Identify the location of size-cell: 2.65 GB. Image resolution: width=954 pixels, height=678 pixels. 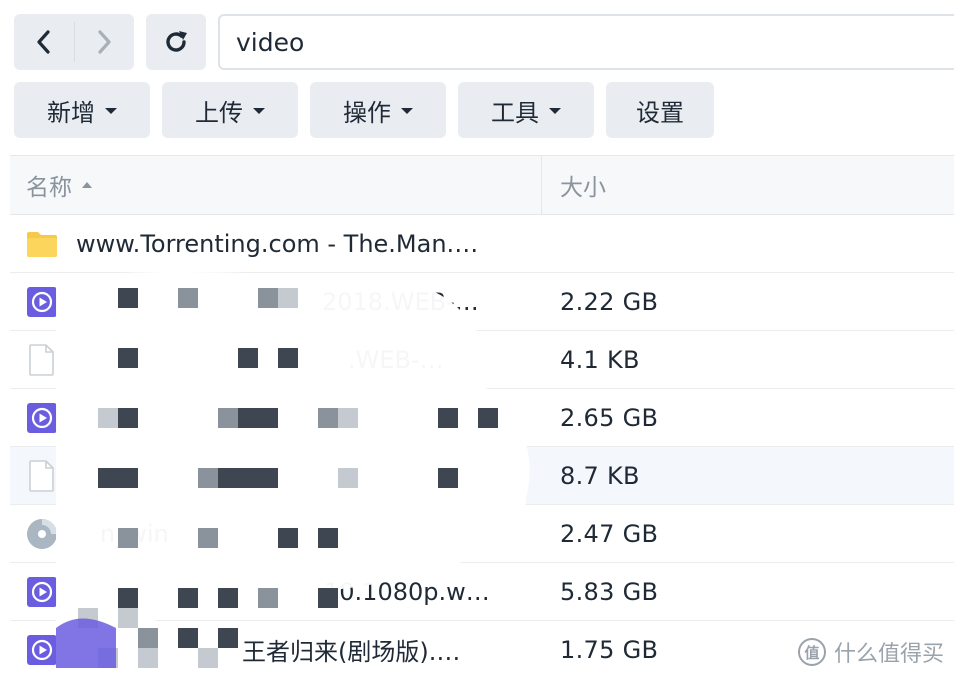
(609, 417).